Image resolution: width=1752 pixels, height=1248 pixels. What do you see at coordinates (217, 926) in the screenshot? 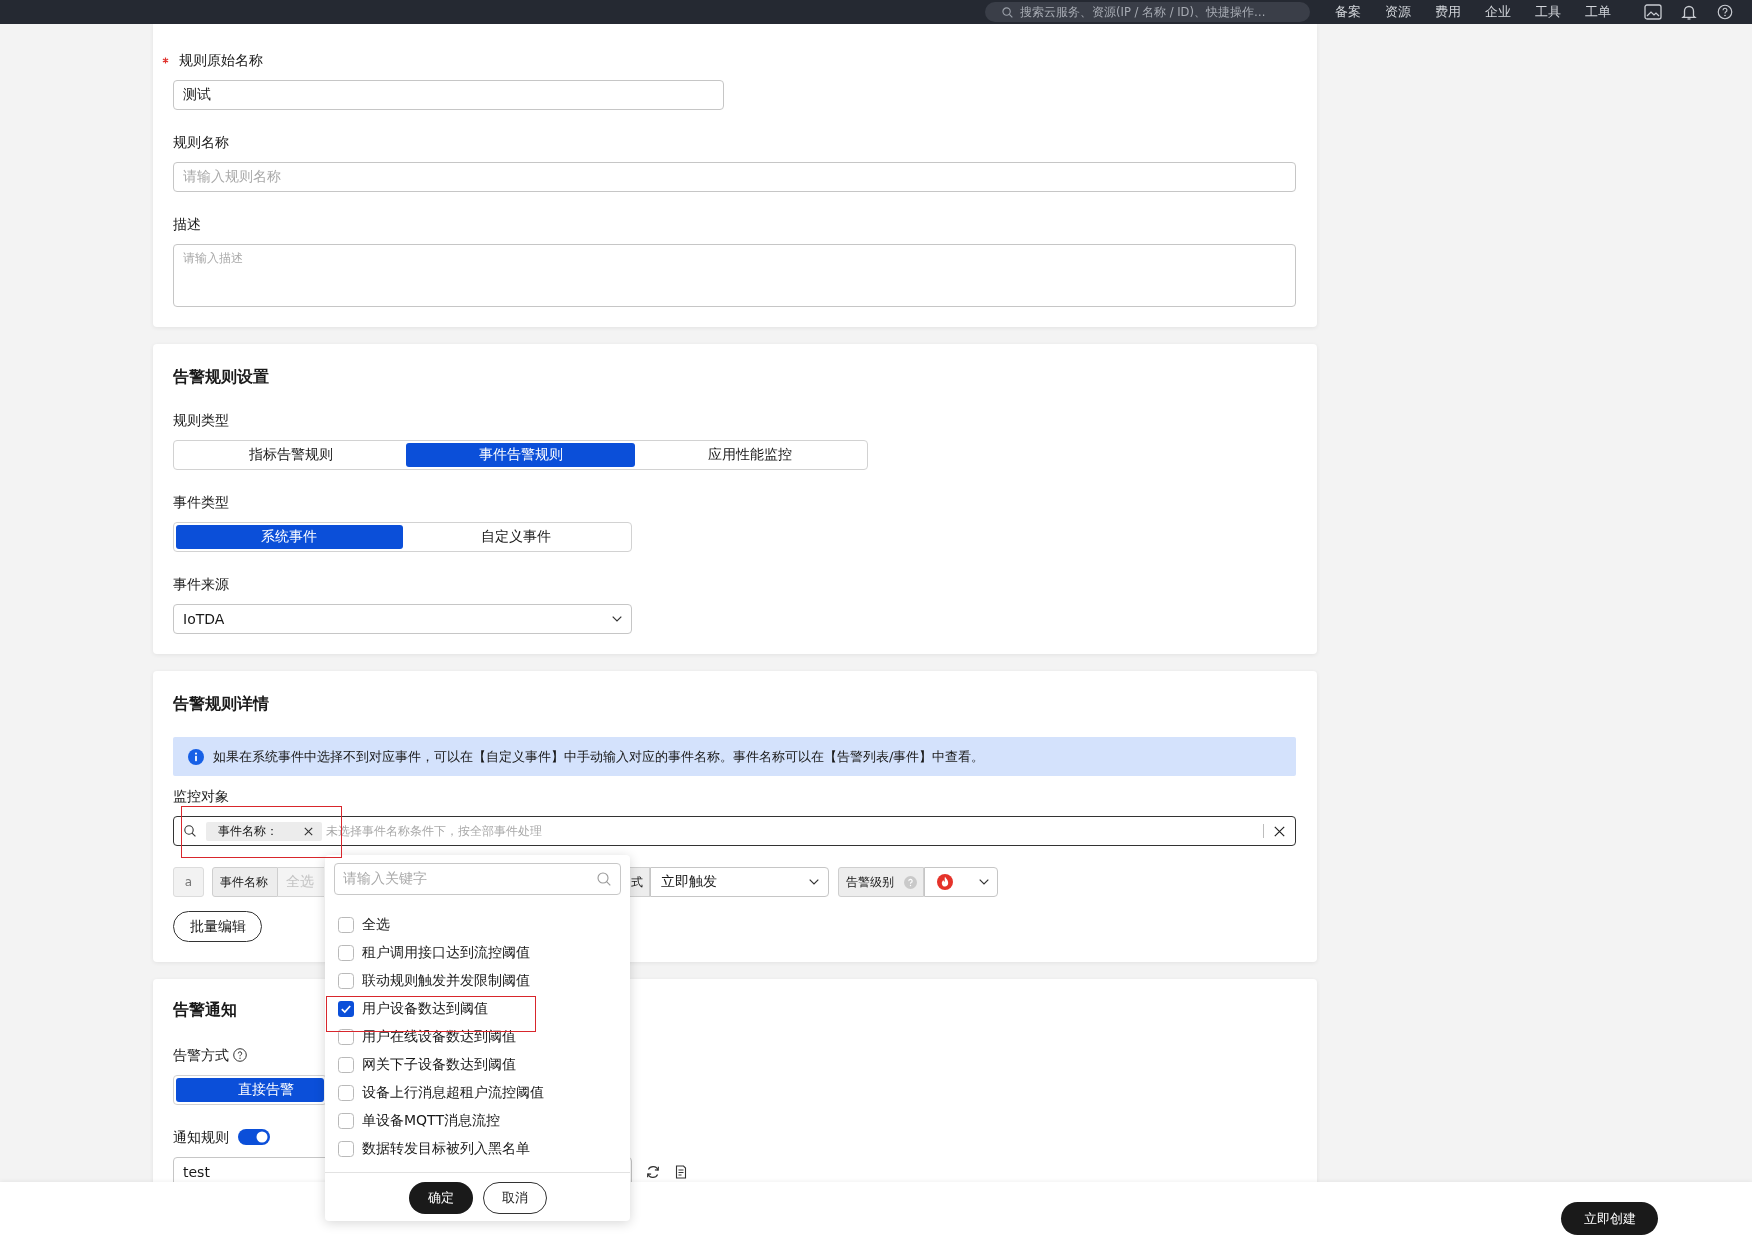
I see `batch-edit-button: 批量编辑` at bounding box center [217, 926].